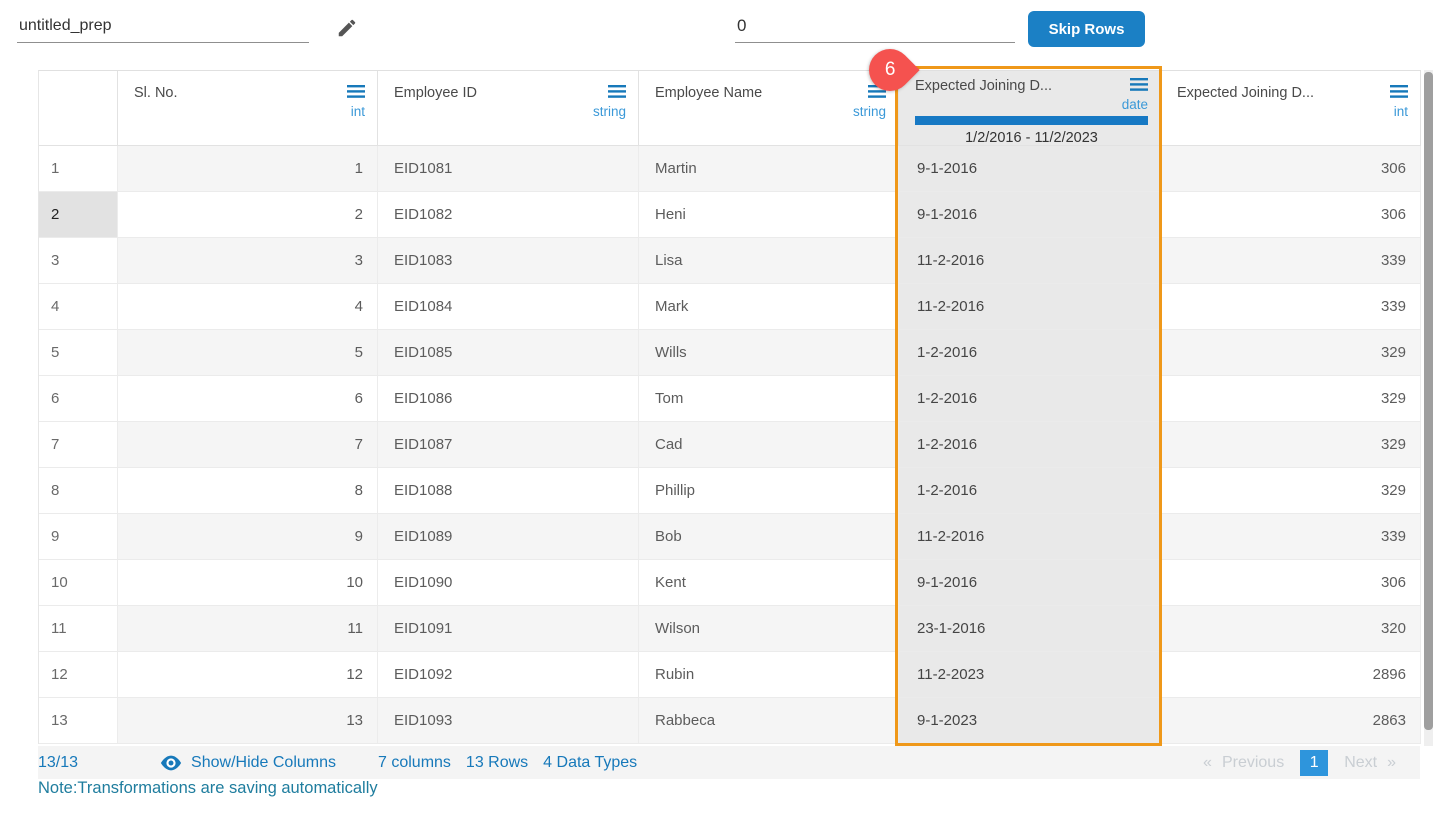  Describe the element at coordinates (1030, 629) in the screenshot. I see `cell-expected-joining-date: 23-1-2016` at that location.